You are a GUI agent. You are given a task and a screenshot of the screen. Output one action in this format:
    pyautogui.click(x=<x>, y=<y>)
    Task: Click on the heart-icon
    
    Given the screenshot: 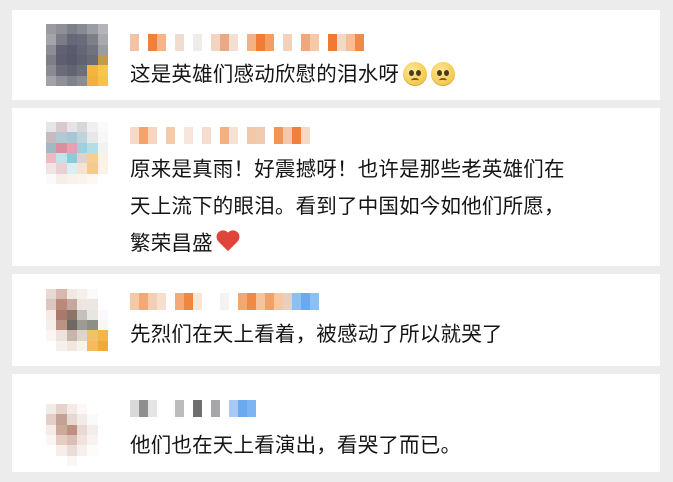 What is the action you would take?
    pyautogui.click(x=228, y=242)
    